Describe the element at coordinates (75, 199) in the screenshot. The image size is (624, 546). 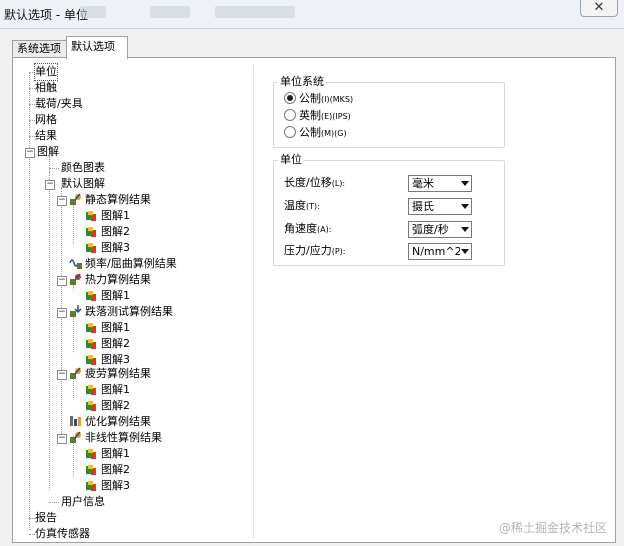
I see `static-study-icon` at that location.